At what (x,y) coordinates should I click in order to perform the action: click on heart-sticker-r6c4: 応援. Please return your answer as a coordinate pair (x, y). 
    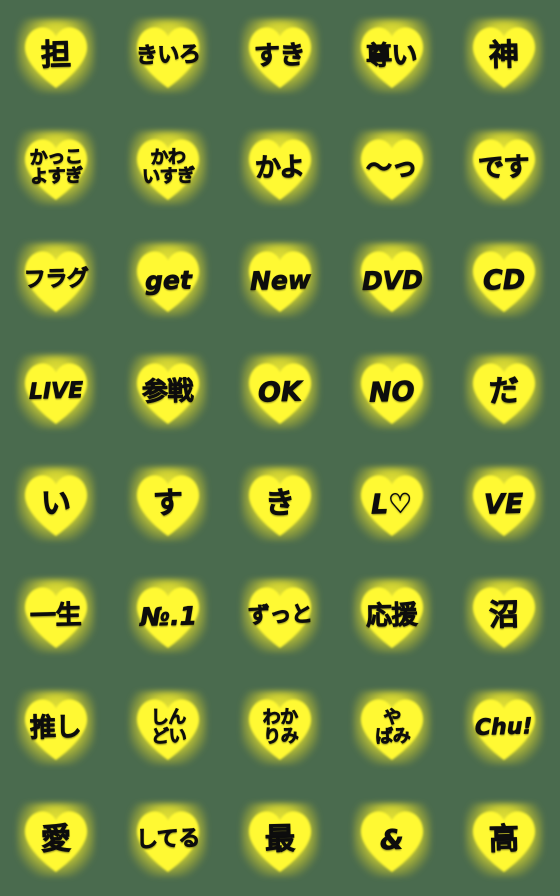
    Looking at the image, I should click on (392, 616).